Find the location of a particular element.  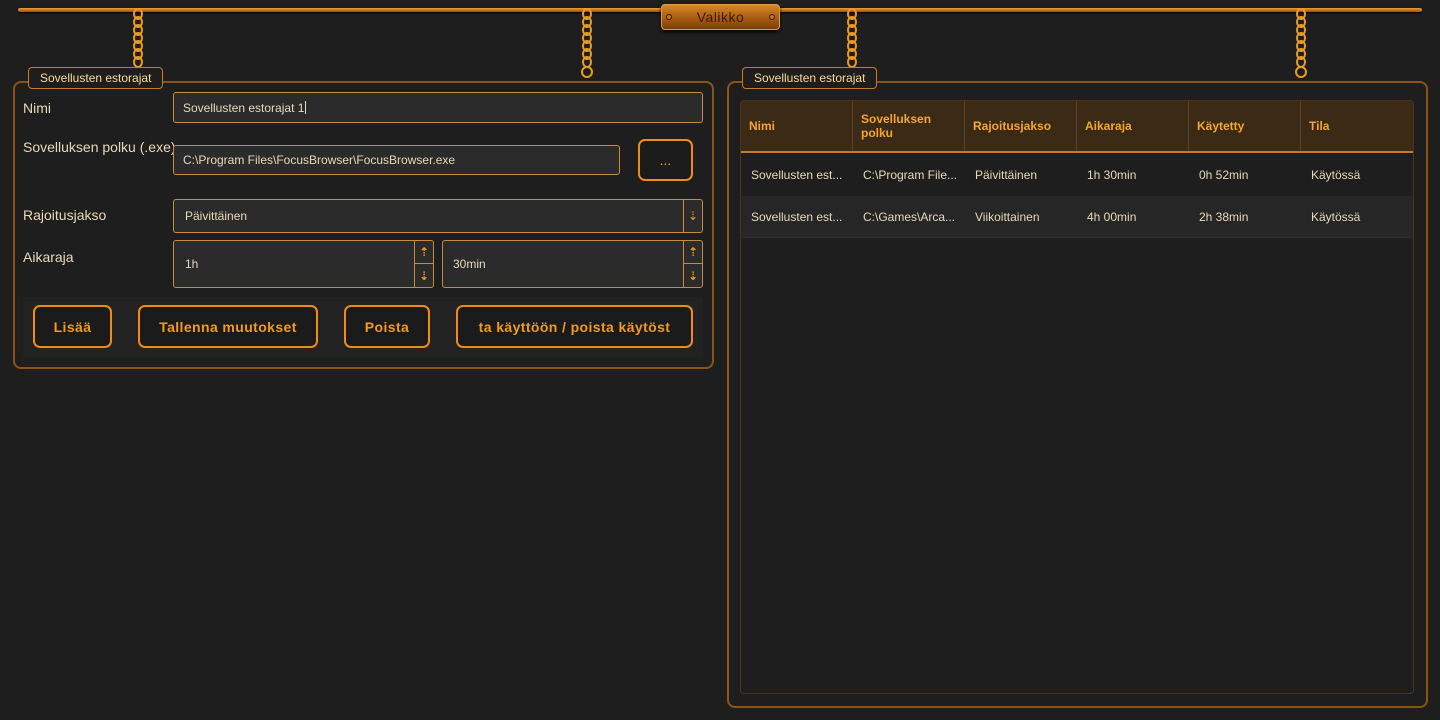

minutes-spinbox: 30min ⇡ ⇣ is located at coordinates (572, 264).